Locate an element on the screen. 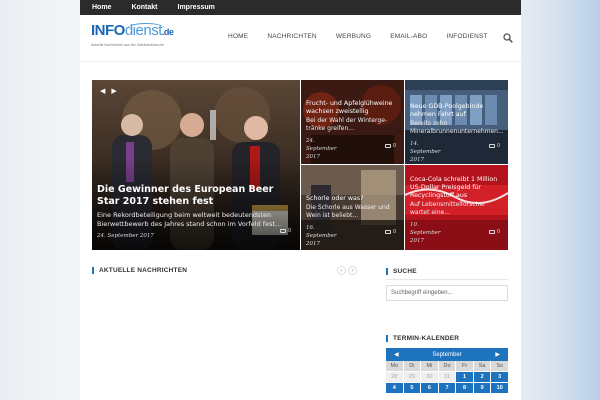 The height and width of the screenshot is (400, 600). calendar-prev-icon: ◀ is located at coordinates (396, 354).